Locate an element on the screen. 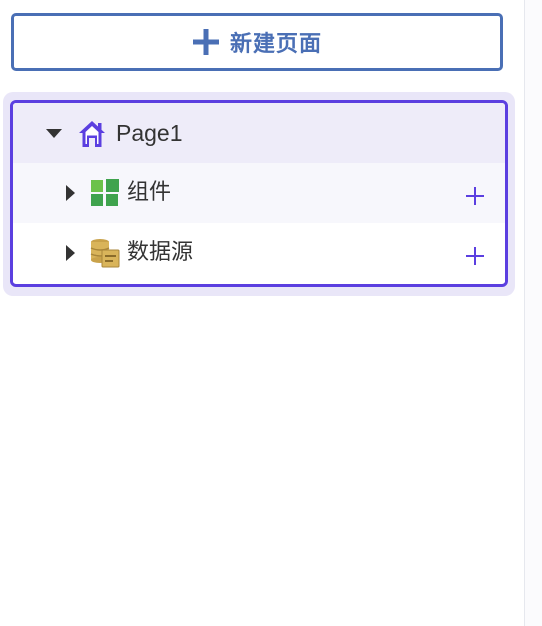  tree-node-components: 组件 is located at coordinates (259, 193).